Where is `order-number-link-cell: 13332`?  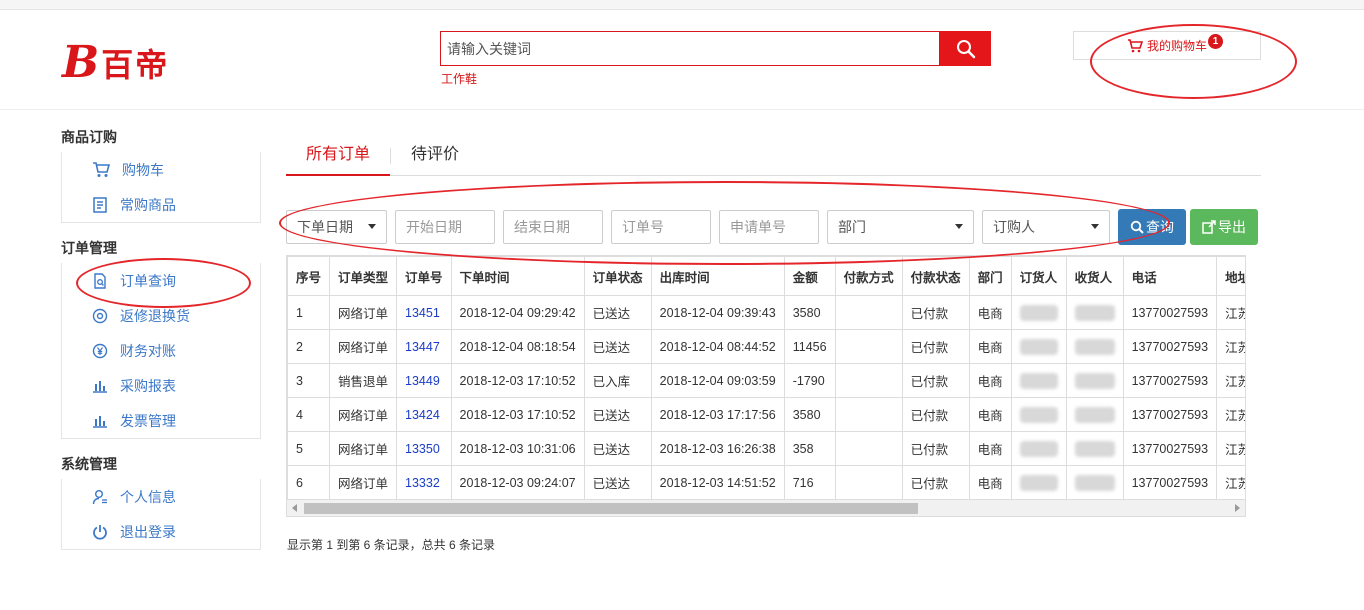
order-number-link-cell: 13332 is located at coordinates (424, 482).